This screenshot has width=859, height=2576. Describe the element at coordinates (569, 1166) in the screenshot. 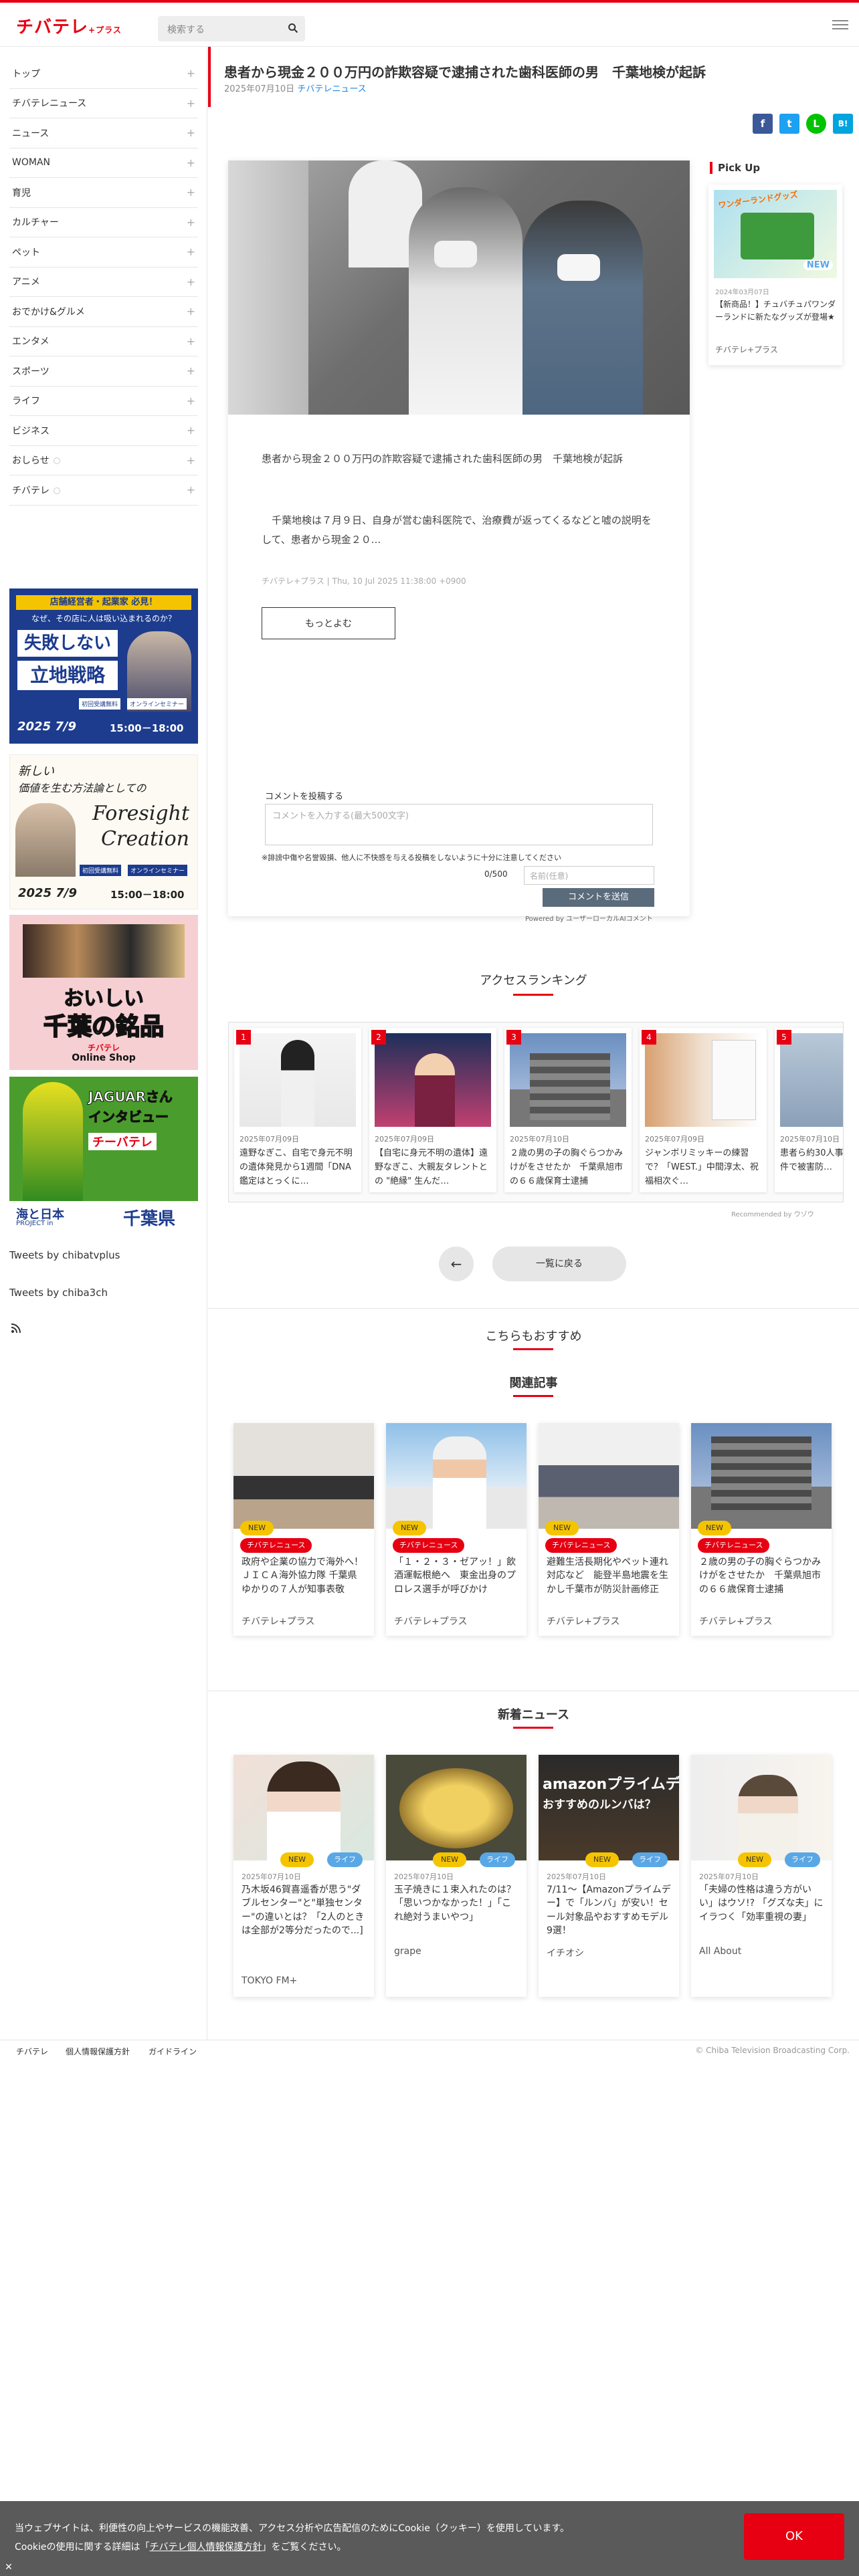

I see `ranking-title: ２歳の男の子の胸ぐらつかみけがをさせたか 千葉県旭市の６６歳保育士逮捕` at that location.